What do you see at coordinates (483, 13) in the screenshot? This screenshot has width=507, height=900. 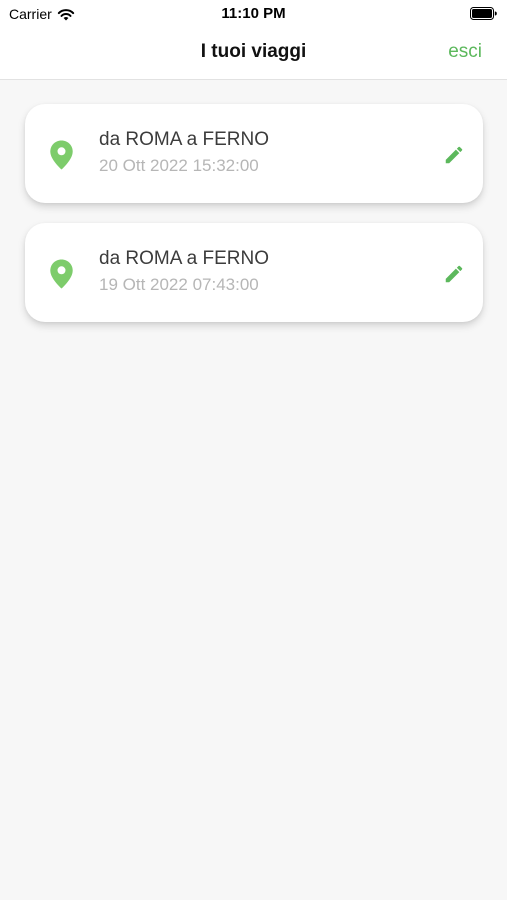 I see `battery-icon` at bounding box center [483, 13].